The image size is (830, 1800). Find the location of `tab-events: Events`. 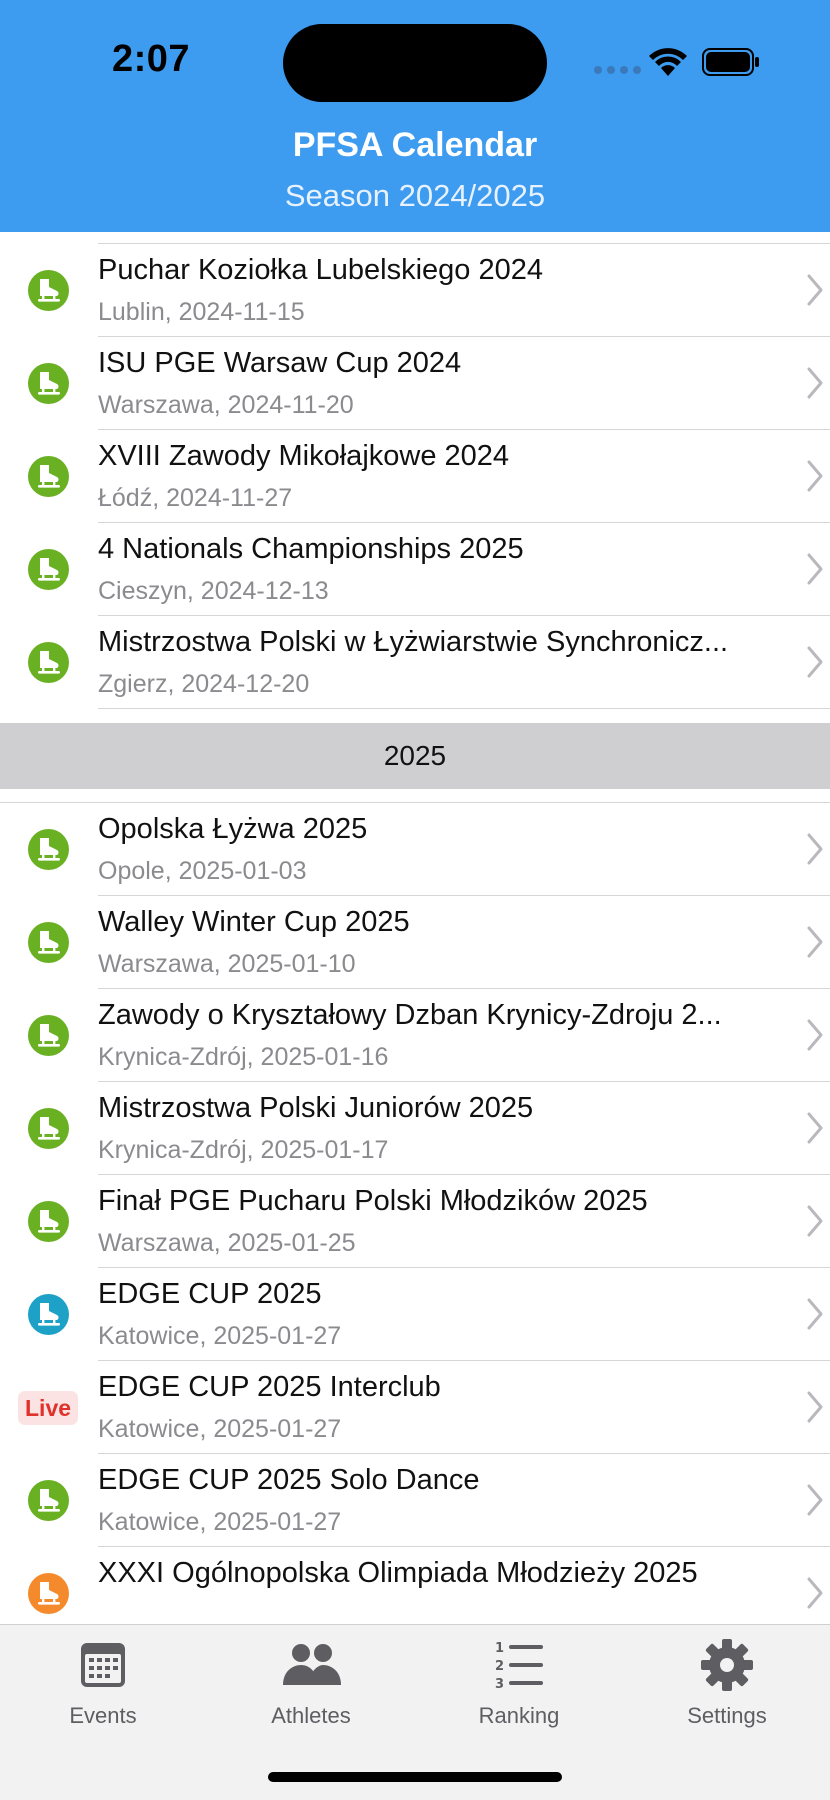

tab-events: Events is located at coordinates (103, 1692).